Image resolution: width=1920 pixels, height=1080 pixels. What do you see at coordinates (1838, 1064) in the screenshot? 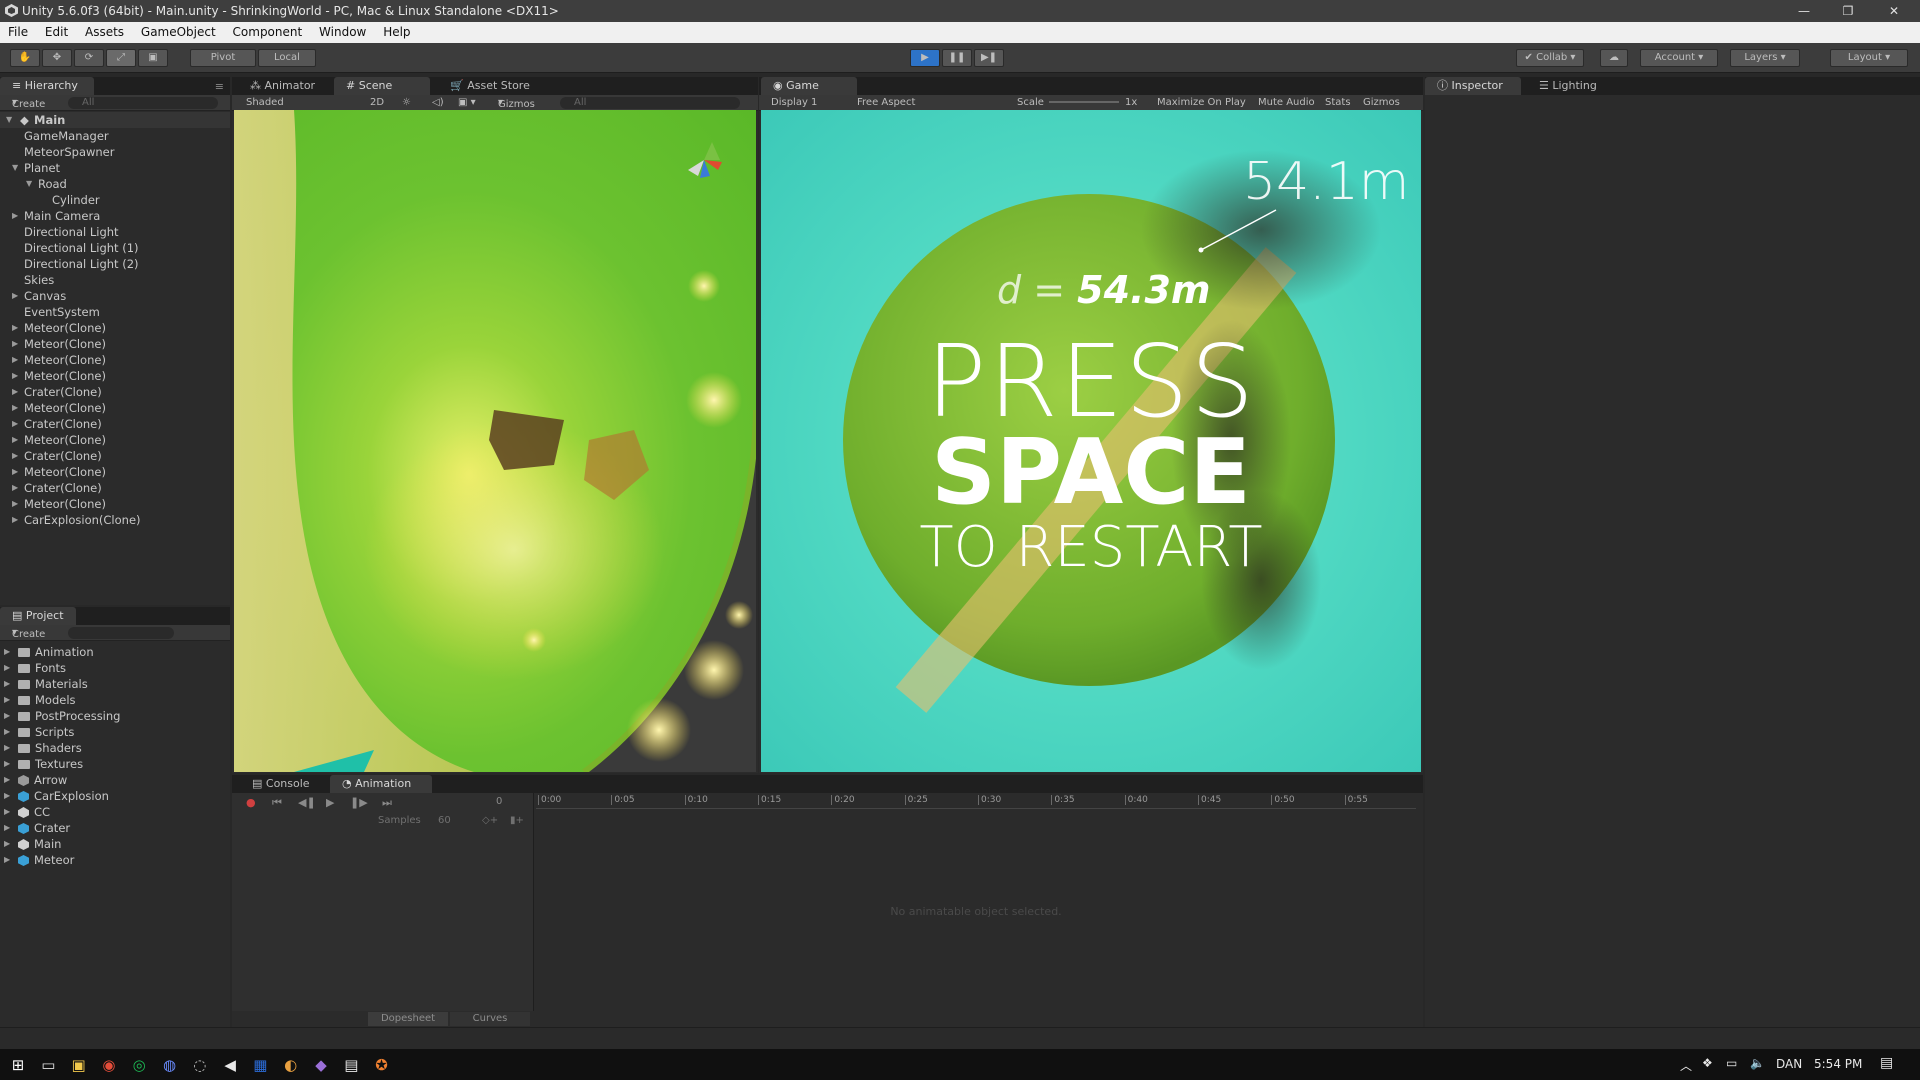
I see `tray-clock: 5:54 PM` at bounding box center [1838, 1064].